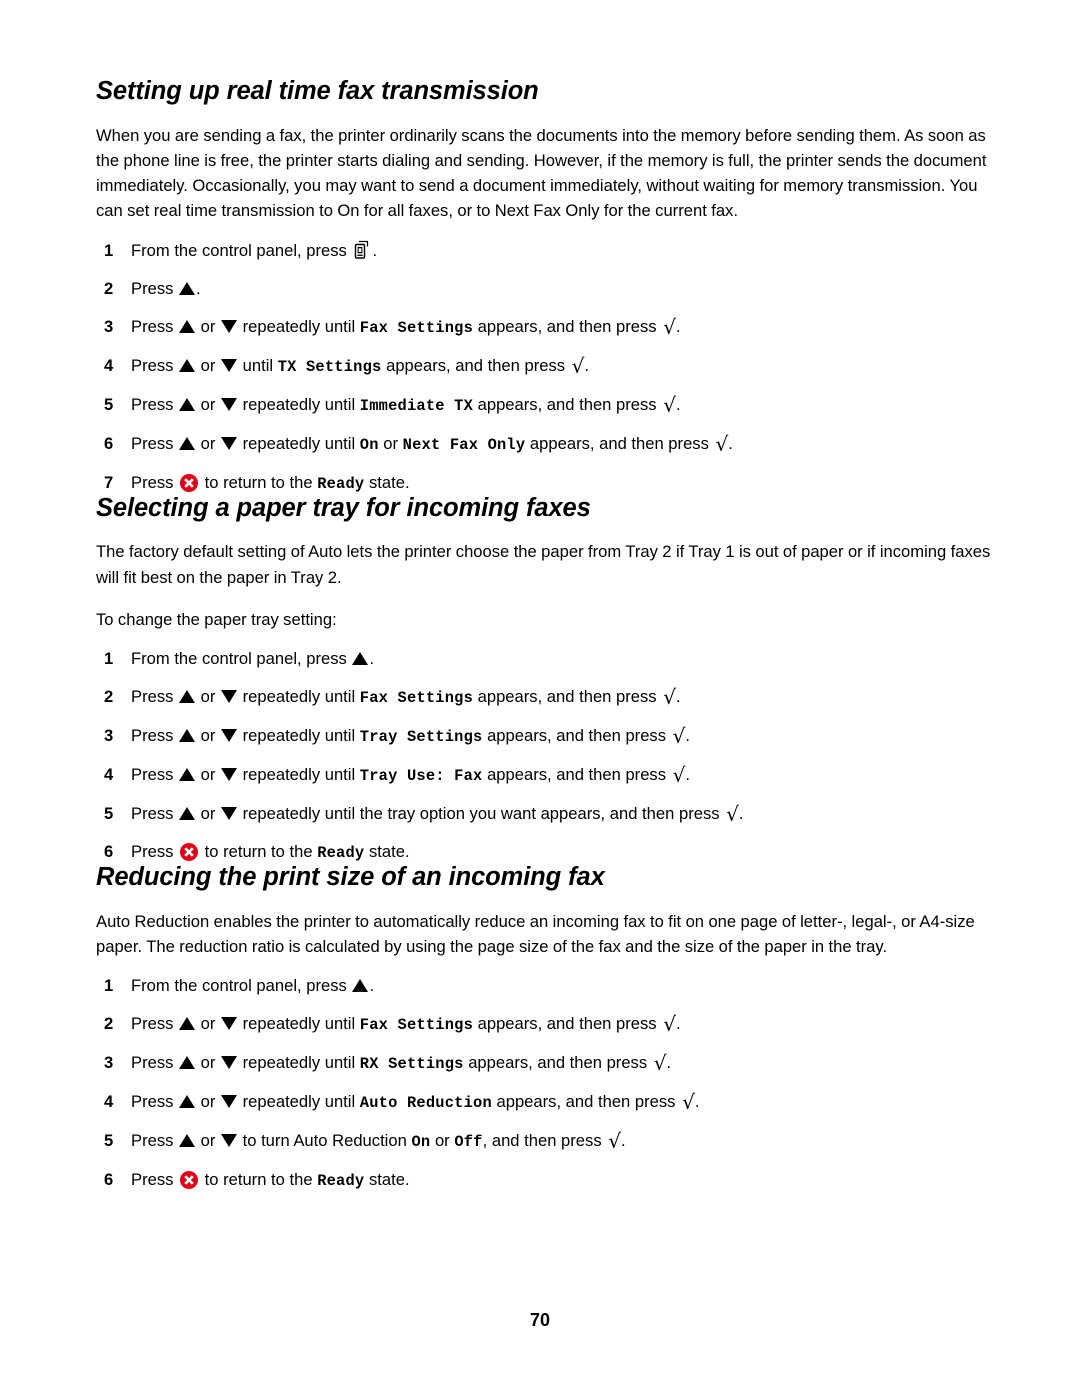 This screenshot has width=1080, height=1397. What do you see at coordinates (421, 775) in the screenshot?
I see `menu-item-text: Tray Use: Fax` at bounding box center [421, 775].